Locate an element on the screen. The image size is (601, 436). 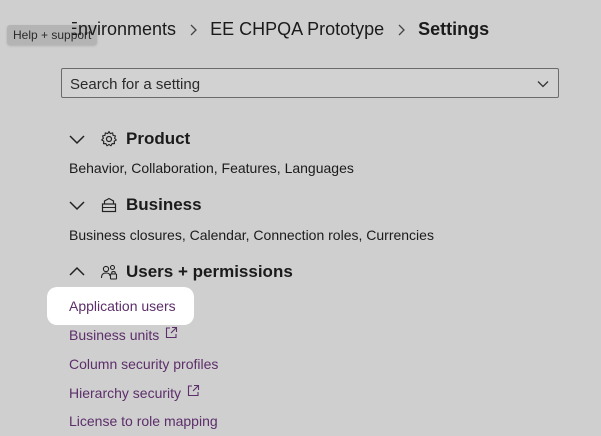
link-label: Business units is located at coordinates (114, 335).